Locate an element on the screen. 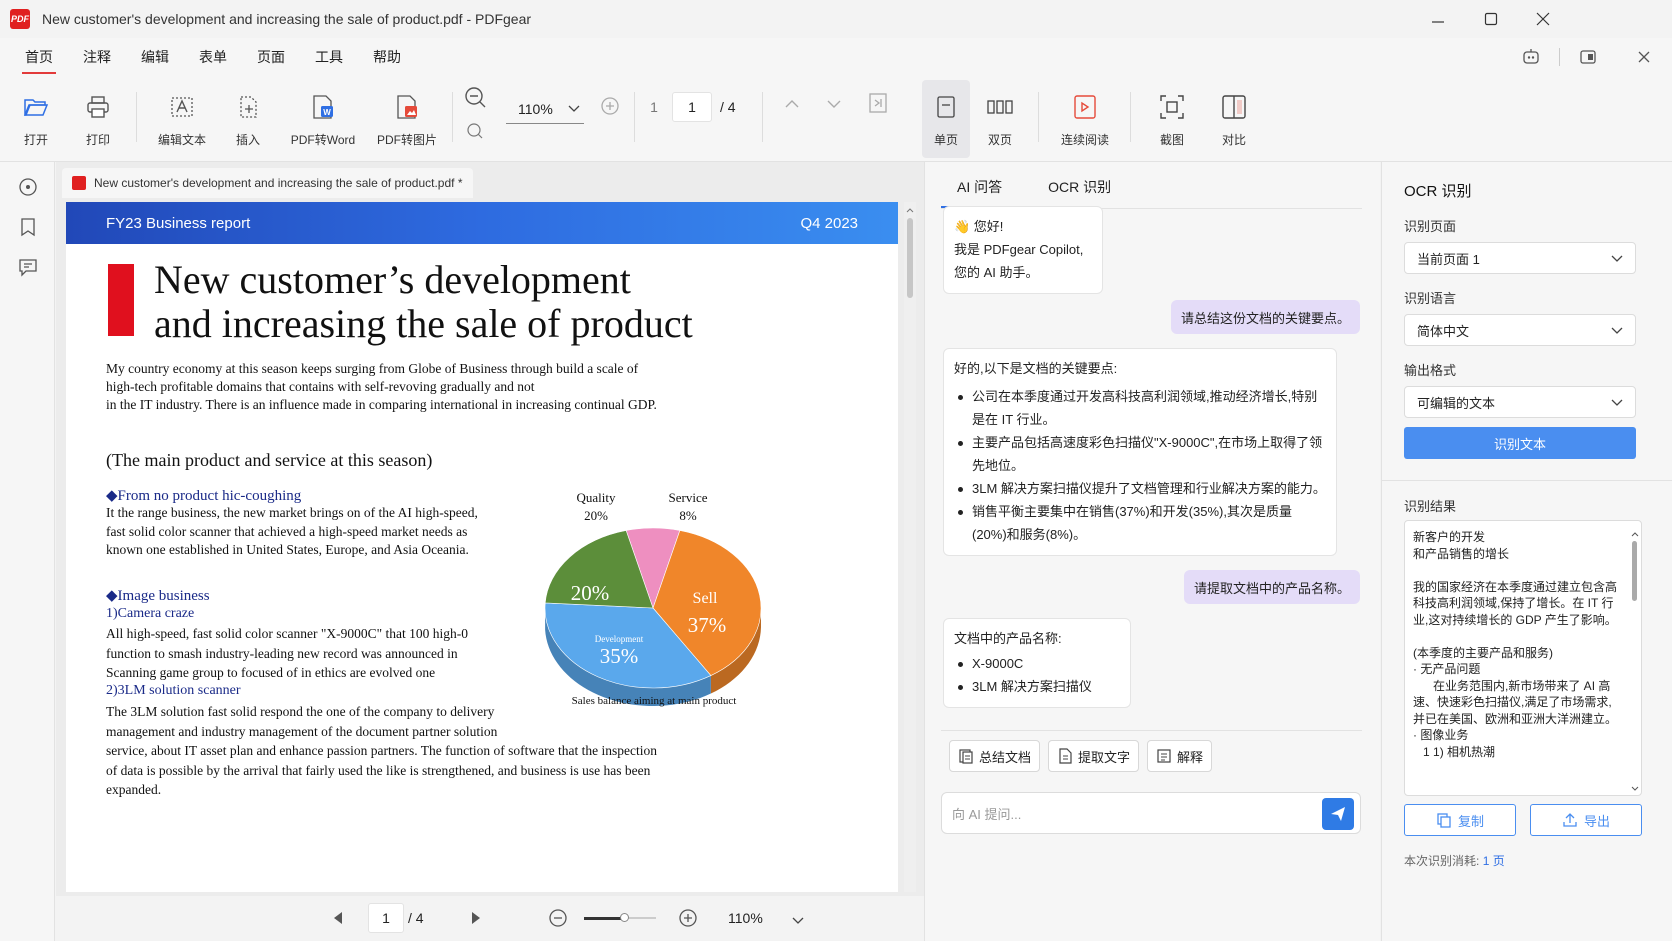 Image resolution: width=1672 pixels, height=941 pixels. bookmark-icon is located at coordinates (28, 227).